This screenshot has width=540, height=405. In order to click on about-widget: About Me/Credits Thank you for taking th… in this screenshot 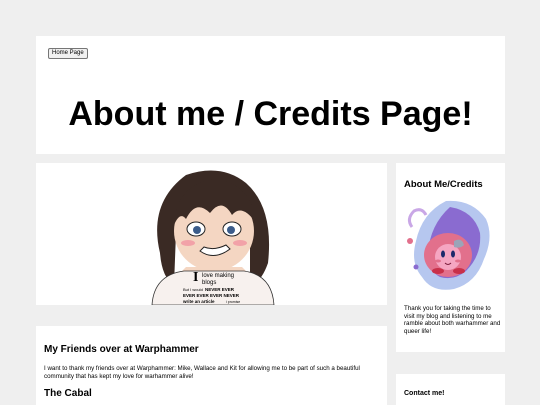, I will do `click(450, 257)`.